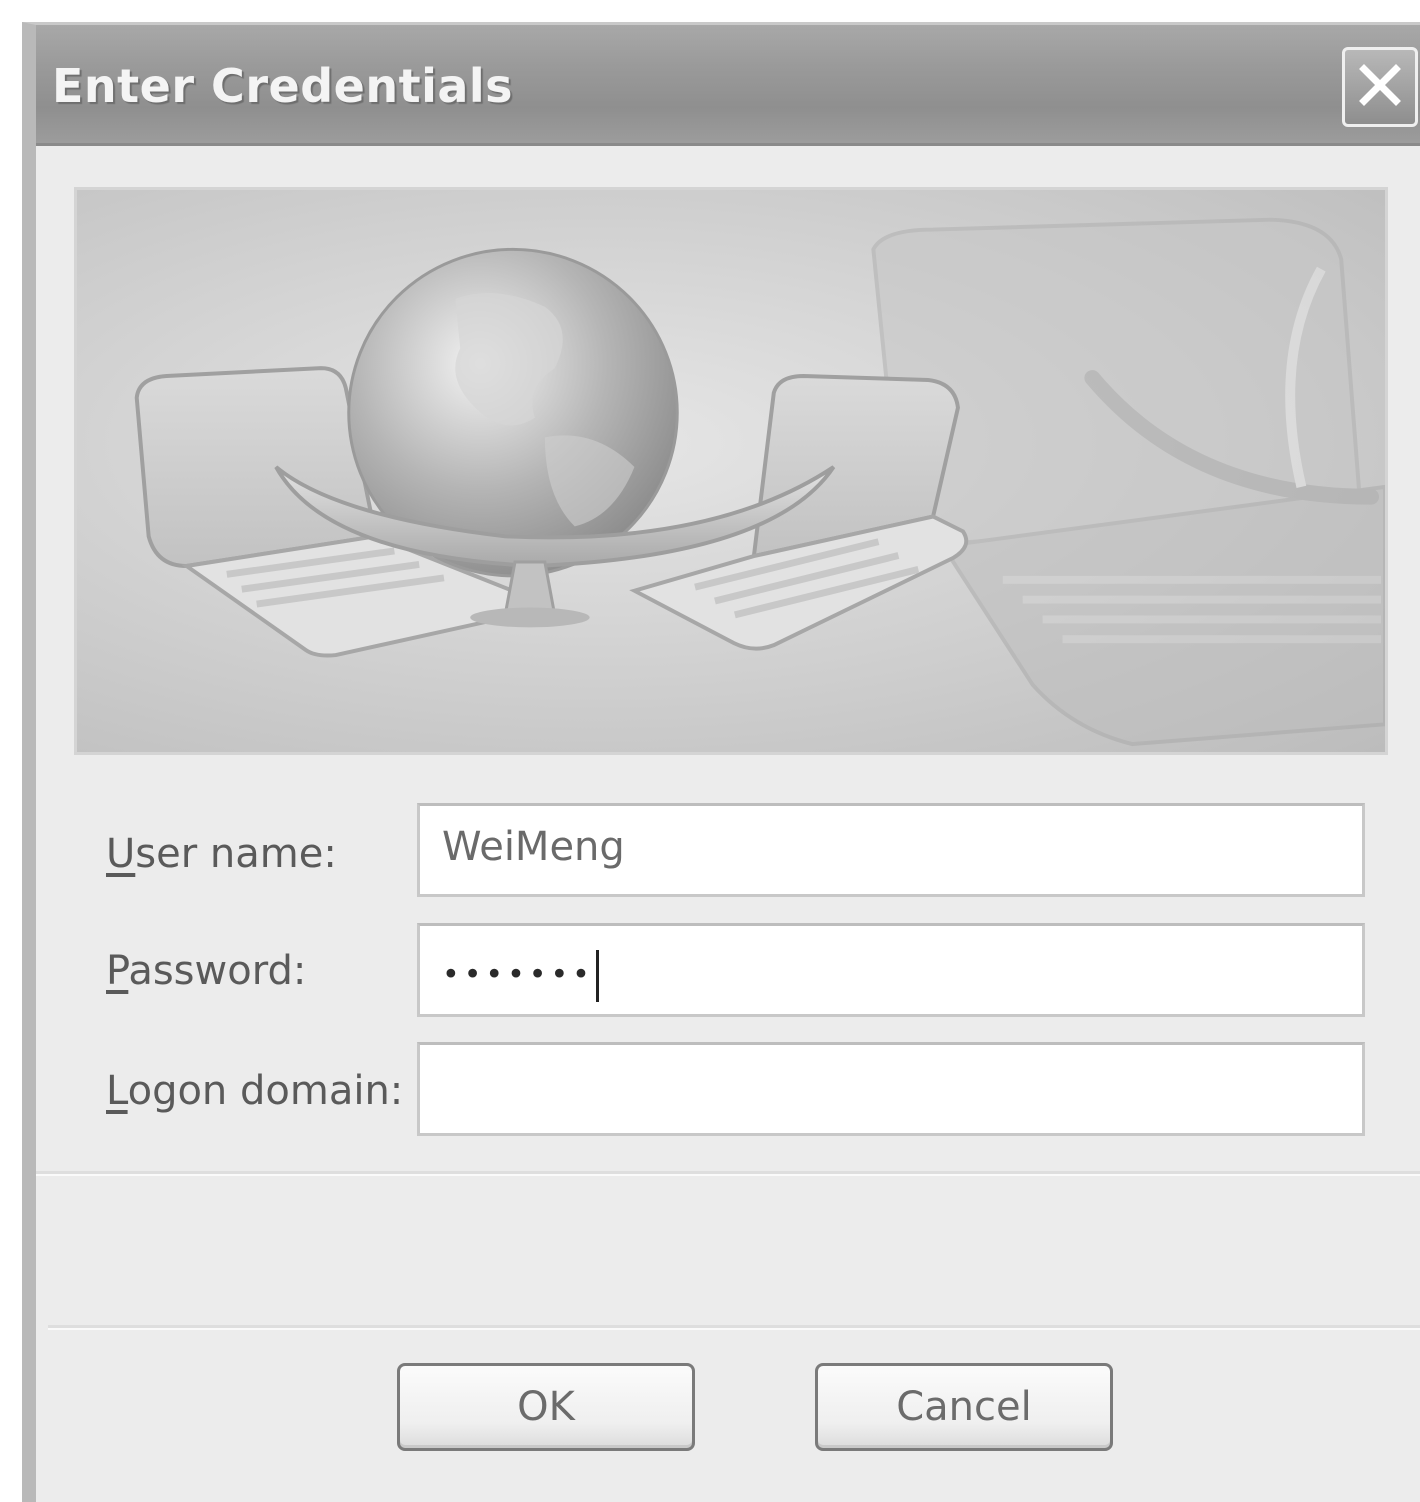 This screenshot has width=1420, height=1502. Describe the element at coordinates (1128, 482) in the screenshot. I see `background-laptop-icon` at that location.